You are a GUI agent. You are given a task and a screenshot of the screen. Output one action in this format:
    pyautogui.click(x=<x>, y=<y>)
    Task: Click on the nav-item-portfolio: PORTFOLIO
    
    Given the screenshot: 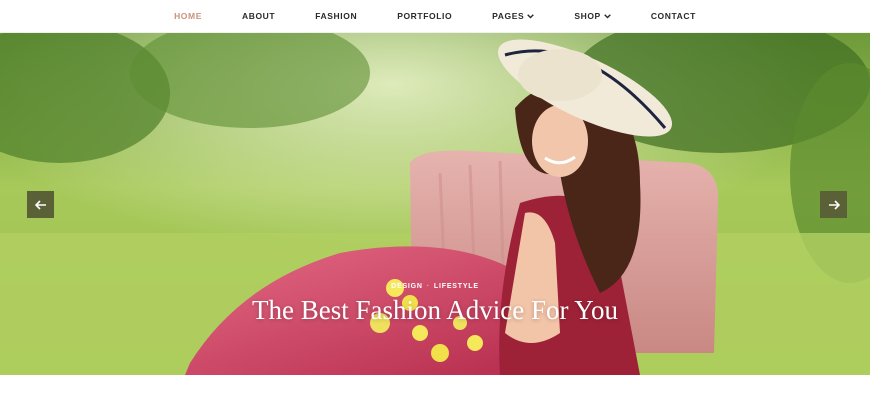 What is the action you would take?
    pyautogui.click(x=424, y=16)
    